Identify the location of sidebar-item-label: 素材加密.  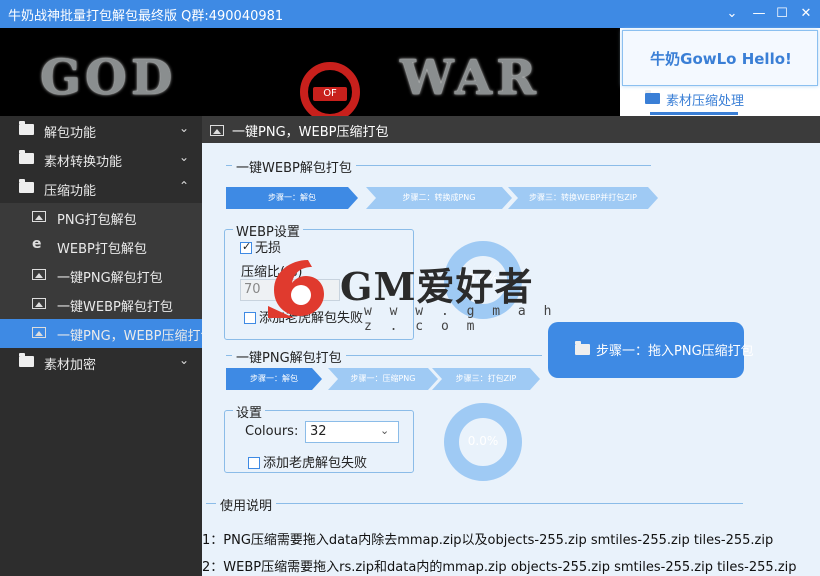
(70, 365).